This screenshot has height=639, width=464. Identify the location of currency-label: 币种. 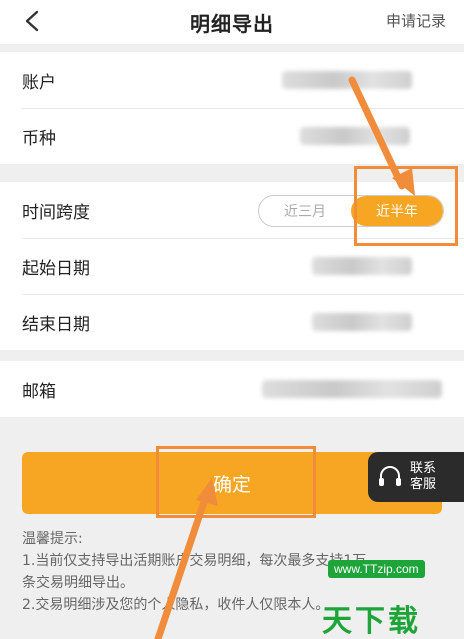
(39, 138).